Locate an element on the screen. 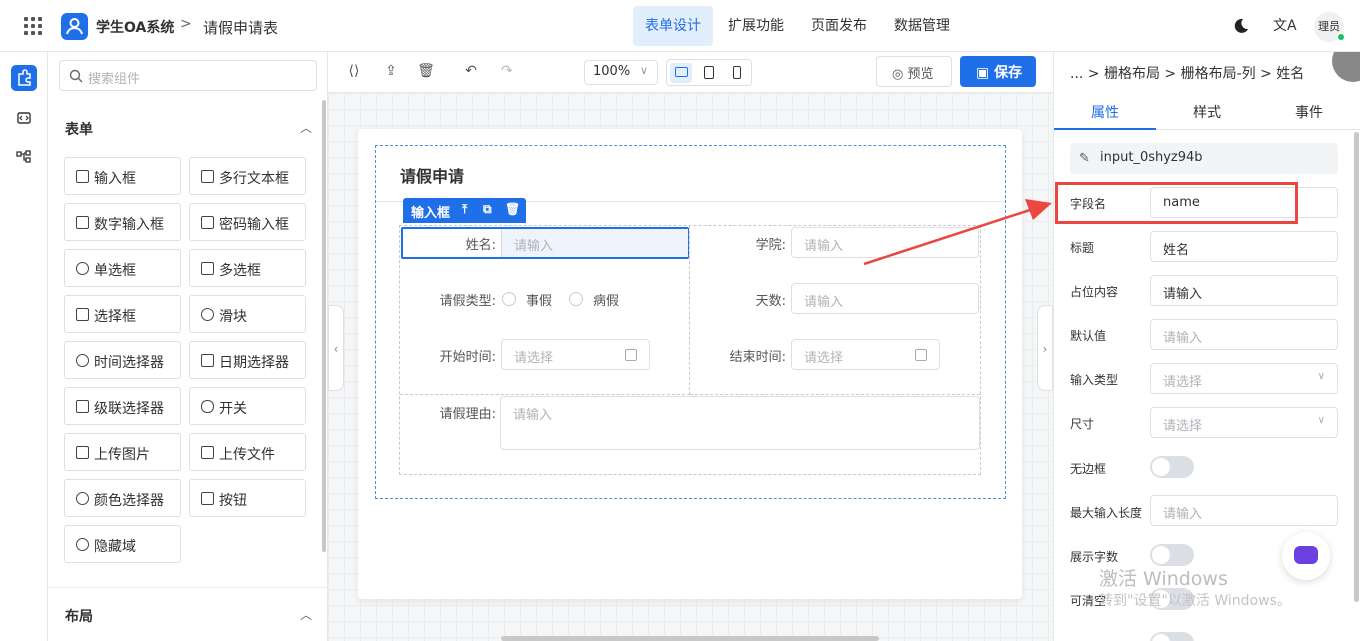  show-count-switch is located at coordinates (1172, 555).